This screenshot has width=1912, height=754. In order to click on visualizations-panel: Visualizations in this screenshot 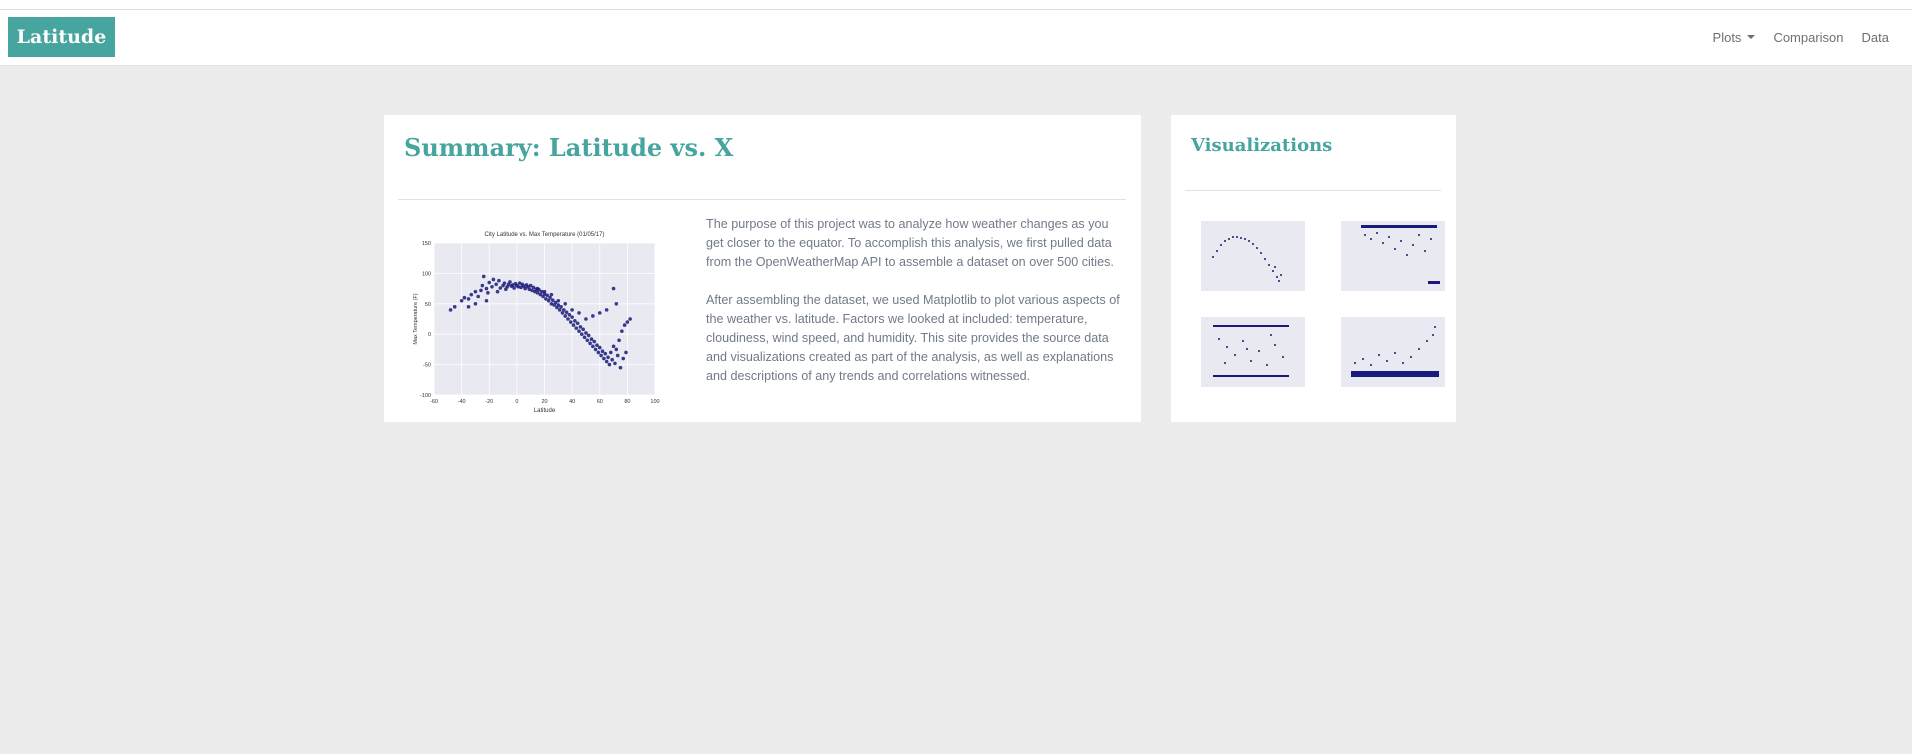, I will do `click(1313, 268)`.